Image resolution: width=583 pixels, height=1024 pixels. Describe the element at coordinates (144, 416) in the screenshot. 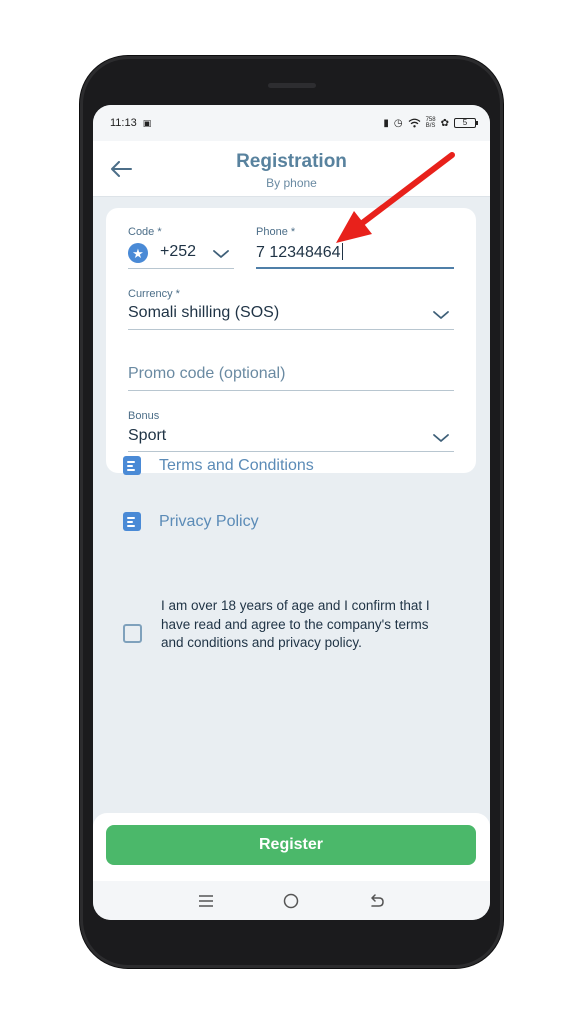

I see `bonus-label: Bonus` at that location.